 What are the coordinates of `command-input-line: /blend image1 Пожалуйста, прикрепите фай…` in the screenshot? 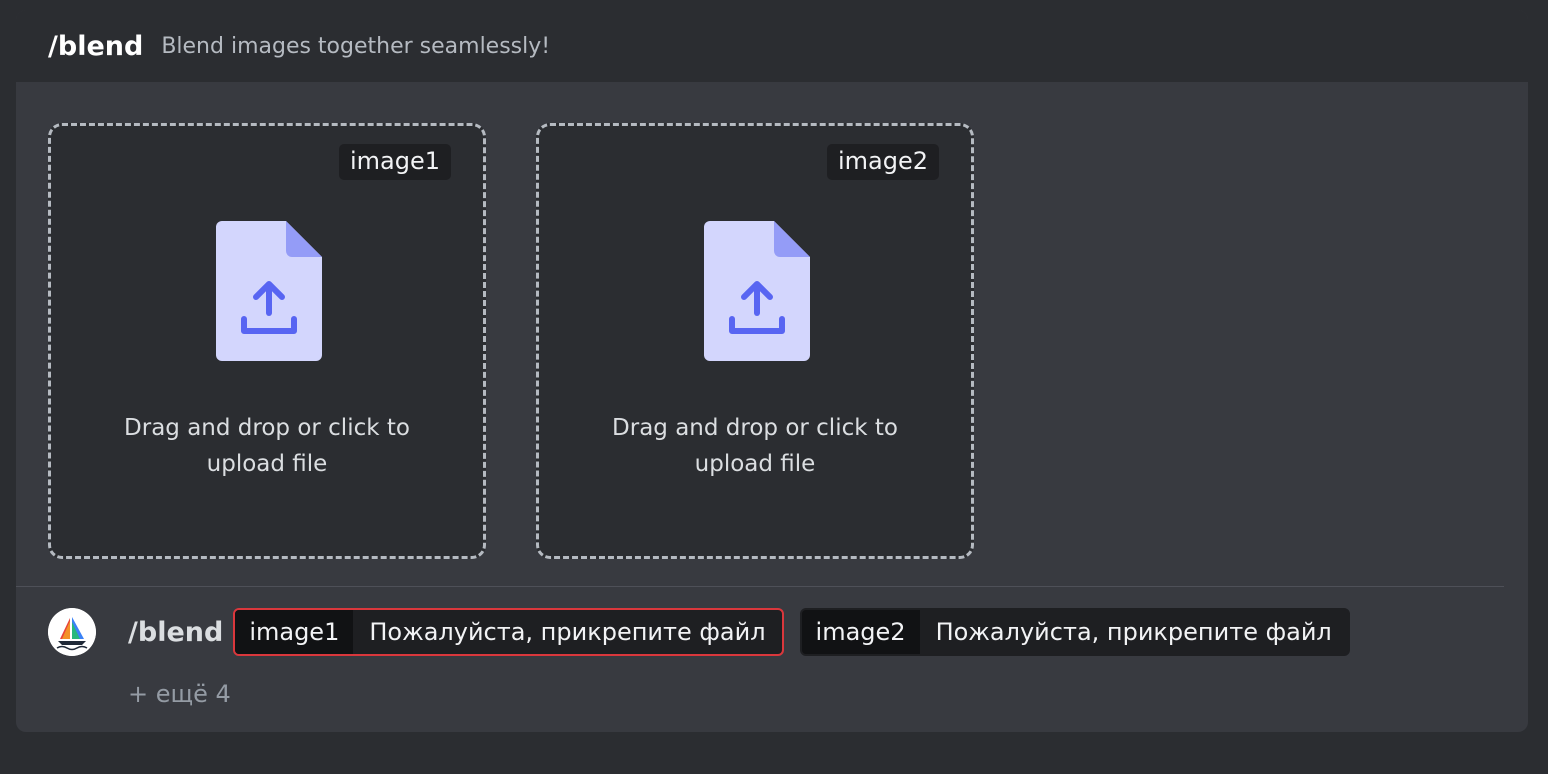 It's located at (747, 632).